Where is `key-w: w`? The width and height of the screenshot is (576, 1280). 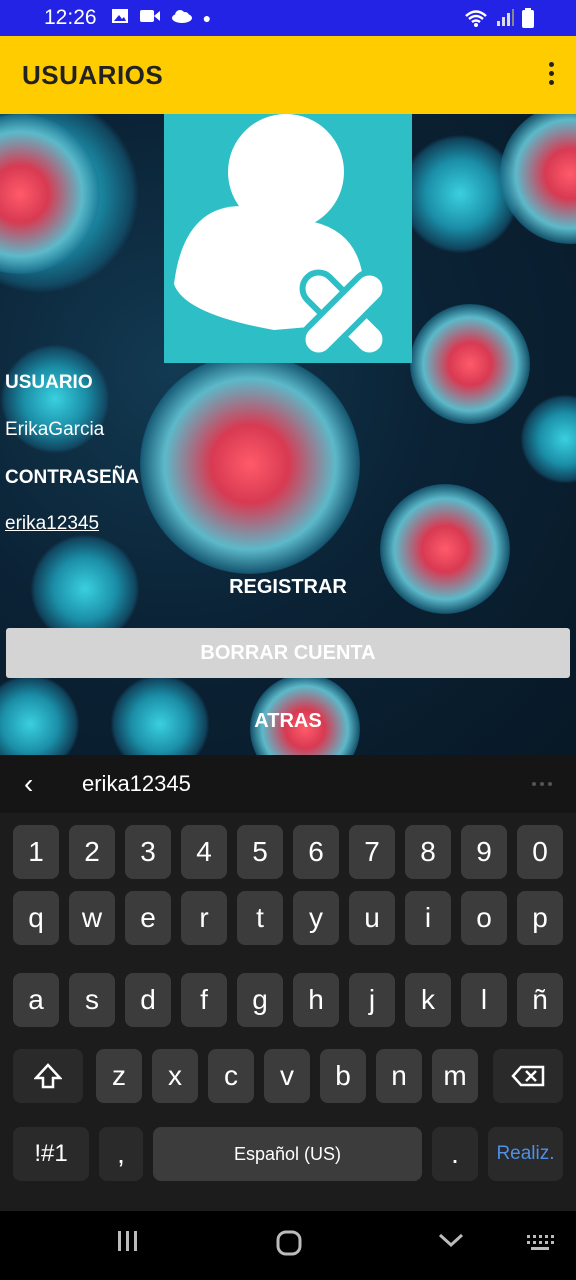 key-w: w is located at coordinates (92, 918).